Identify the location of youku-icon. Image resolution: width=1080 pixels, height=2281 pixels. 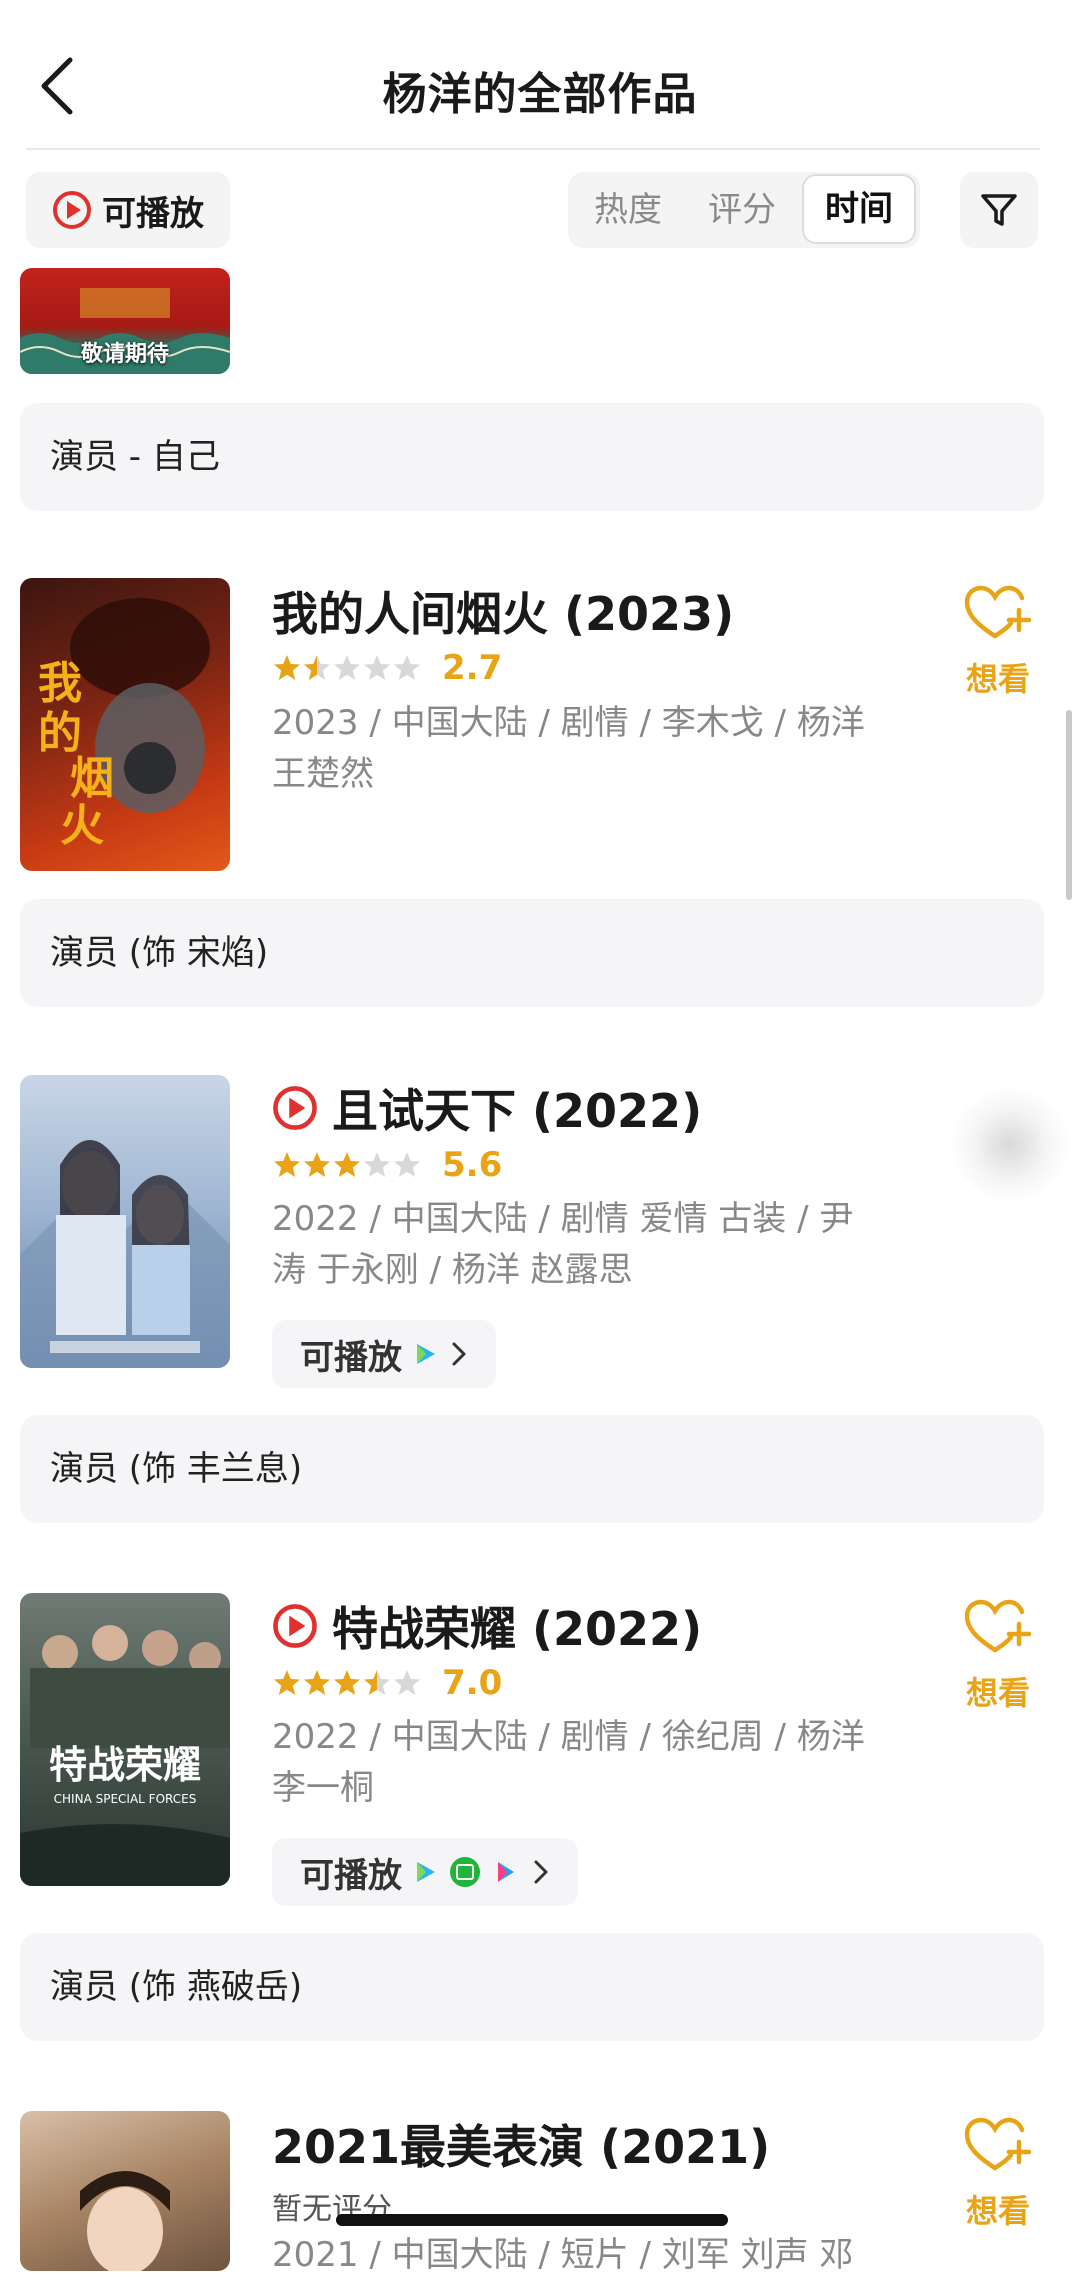
(506, 1872).